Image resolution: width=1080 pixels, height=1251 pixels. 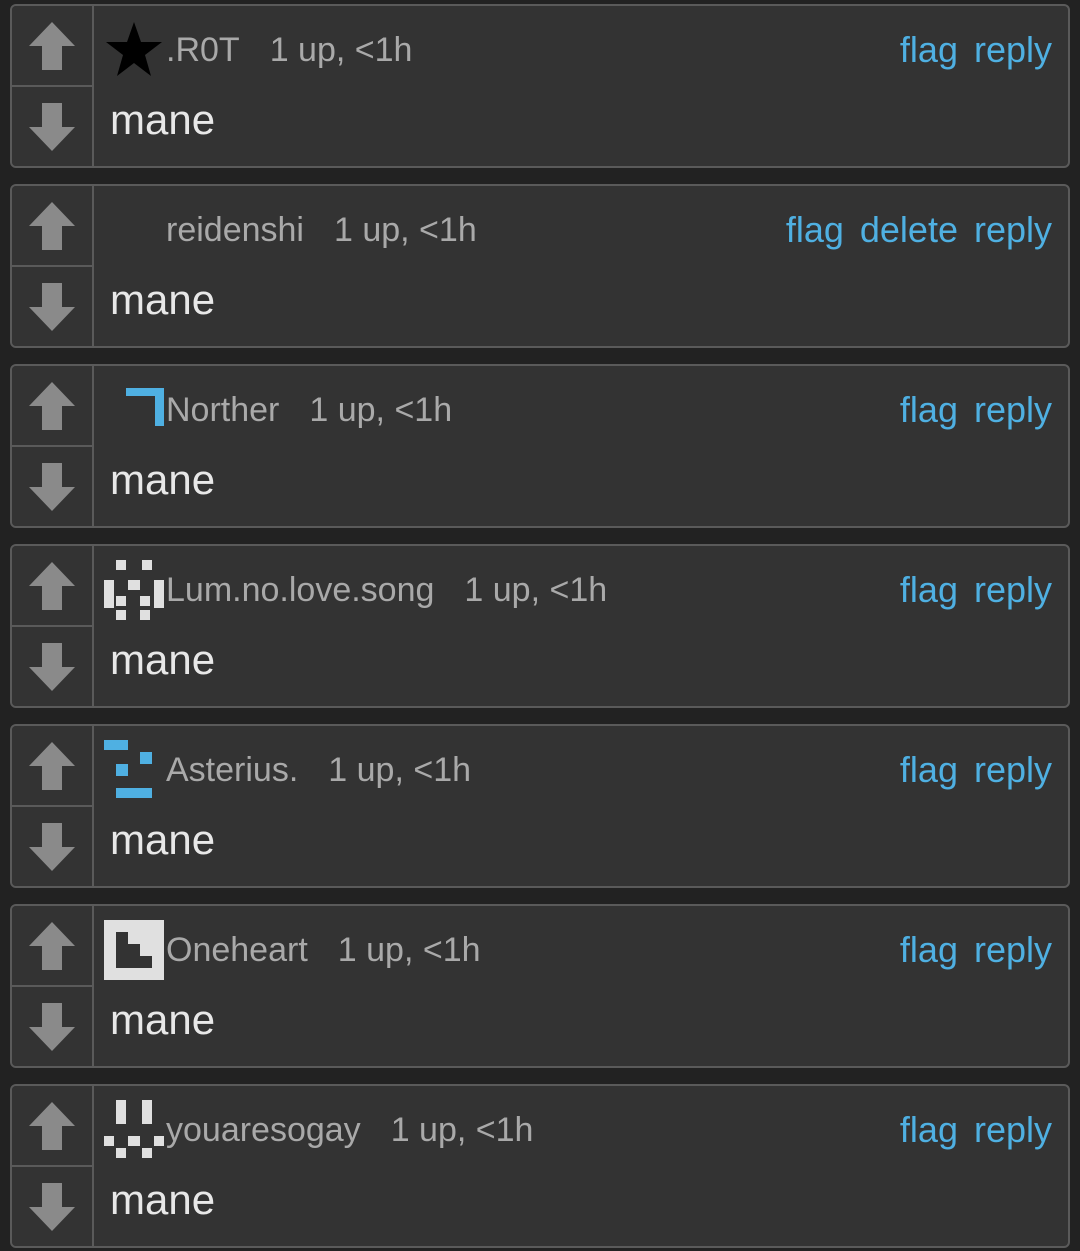 I want to click on white-square-pattern-avatar, so click(x=134, y=950).